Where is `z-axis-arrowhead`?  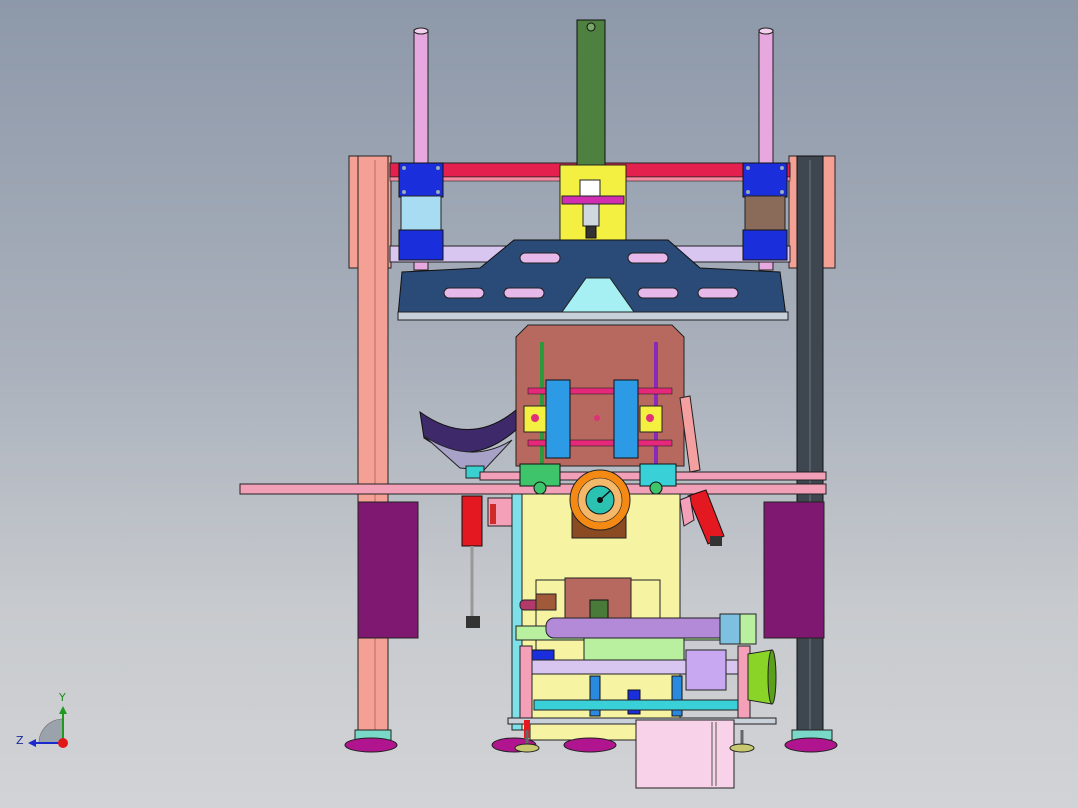
z-axis-arrowhead is located at coordinates (32, 743).